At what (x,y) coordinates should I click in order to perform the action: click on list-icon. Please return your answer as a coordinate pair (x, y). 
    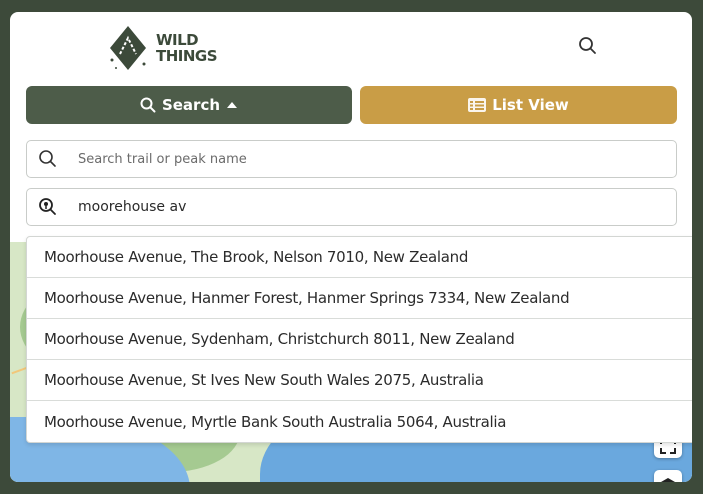
    Looking at the image, I should click on (477, 105).